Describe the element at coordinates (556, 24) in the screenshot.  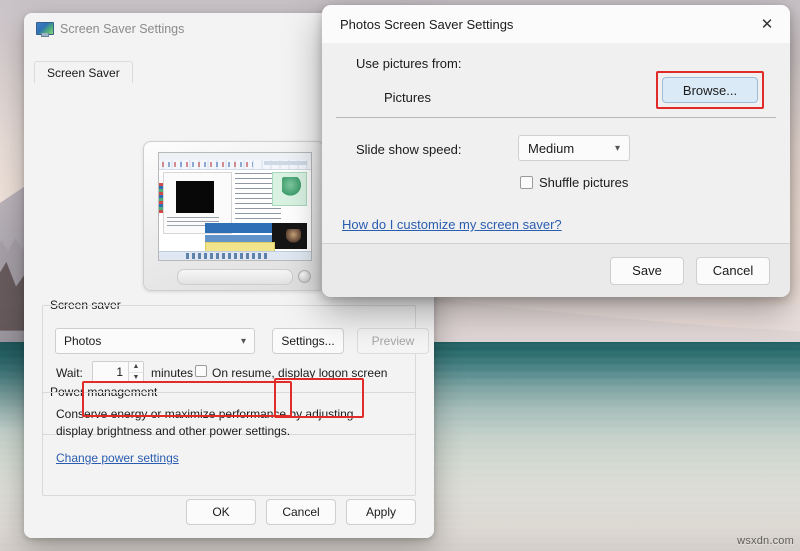
I see `photos-dialog-titlebar: Photos Screen Saver Settings ✕` at that location.